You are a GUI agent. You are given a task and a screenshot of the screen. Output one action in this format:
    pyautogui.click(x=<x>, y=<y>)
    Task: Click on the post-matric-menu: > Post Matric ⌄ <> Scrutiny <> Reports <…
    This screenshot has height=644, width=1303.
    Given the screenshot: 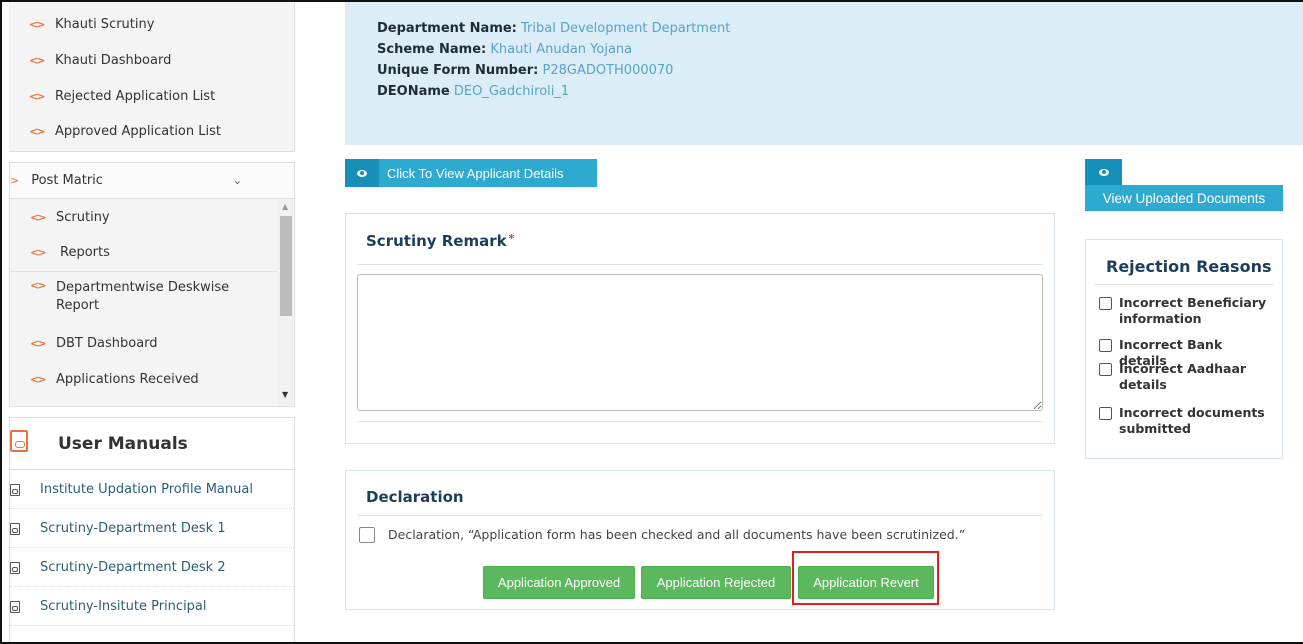 What is the action you would take?
    pyautogui.click(x=152, y=284)
    